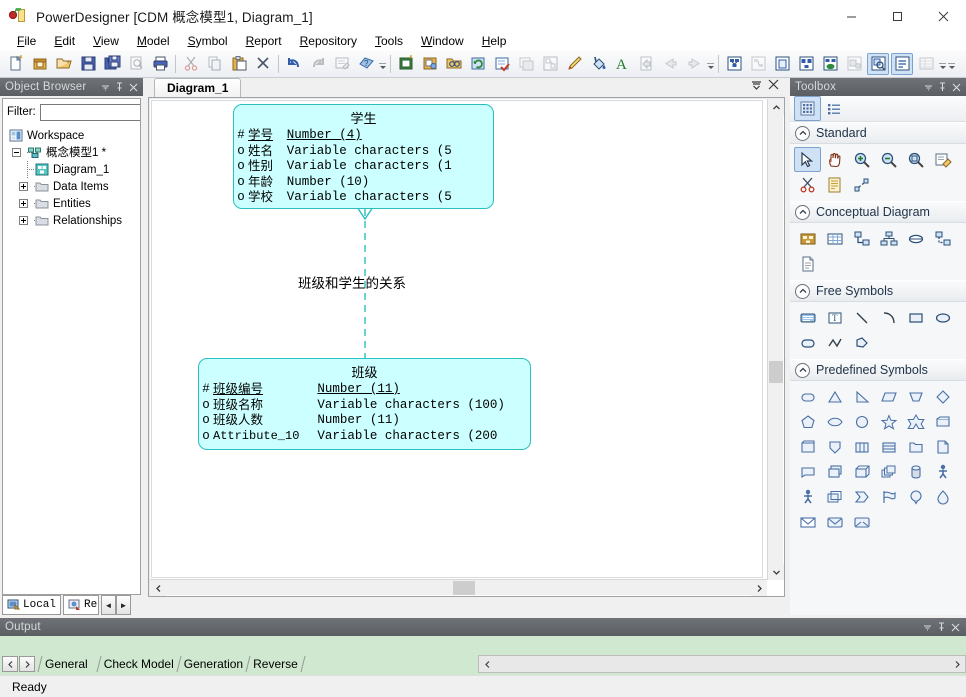 Image resolution: width=966 pixels, height=697 pixels. What do you see at coordinates (888, 317) in the screenshot?
I see `free-arc-icon` at bounding box center [888, 317].